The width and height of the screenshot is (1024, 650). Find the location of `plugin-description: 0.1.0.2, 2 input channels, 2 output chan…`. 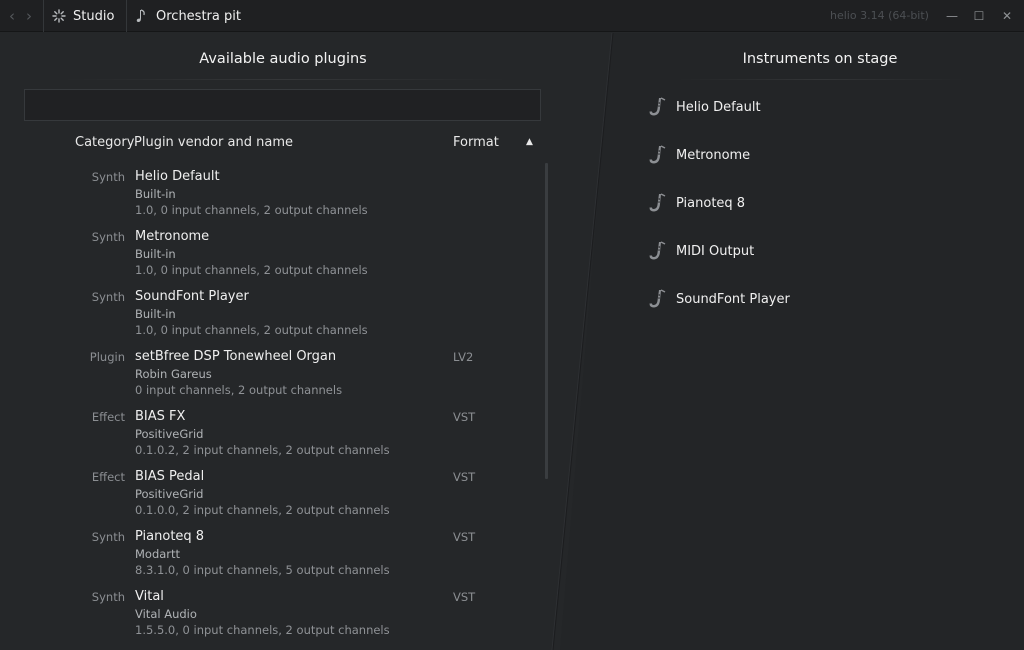

plugin-description: 0.1.0.2, 2 input channels, 2 output chan… is located at coordinates (262, 450).